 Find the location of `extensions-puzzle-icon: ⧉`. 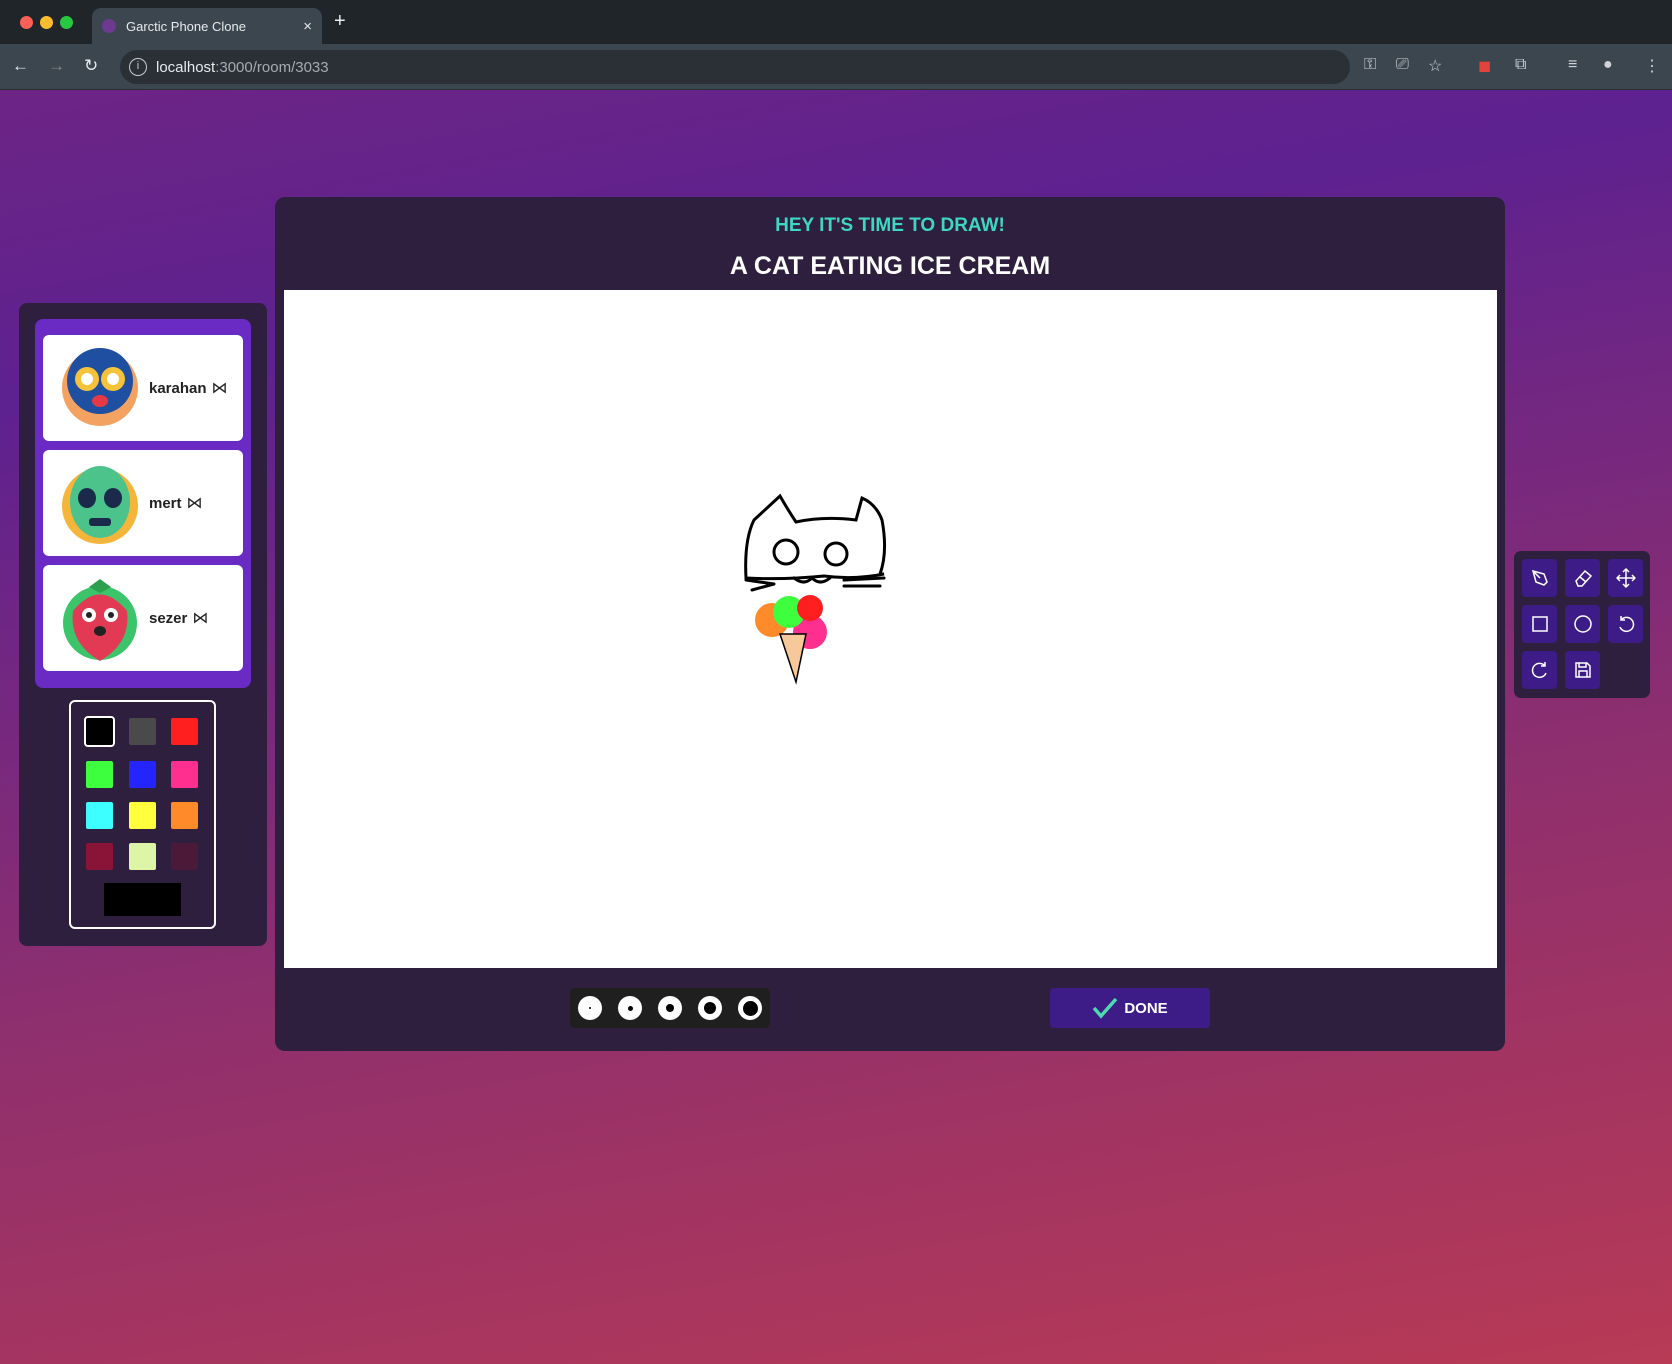

extensions-puzzle-icon: ⧉ is located at coordinates (1520, 65).